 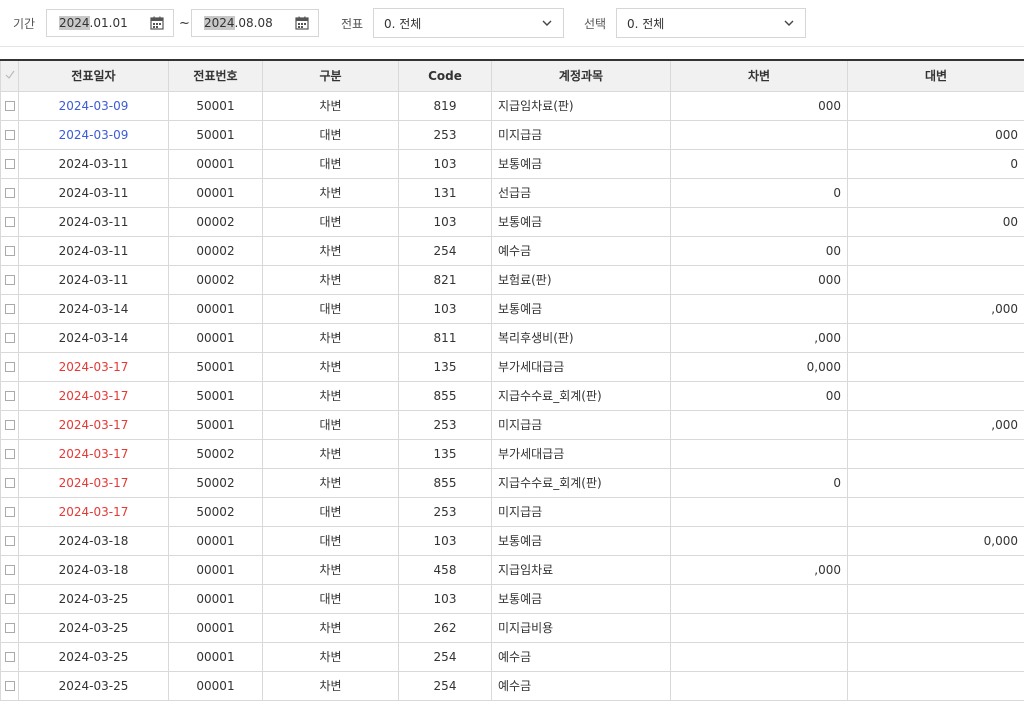 What do you see at coordinates (512, 337) in the screenshot?
I see `table-row: 2024-03-14 00001 차변 811 복리후생비(판) ,000` at bounding box center [512, 337].